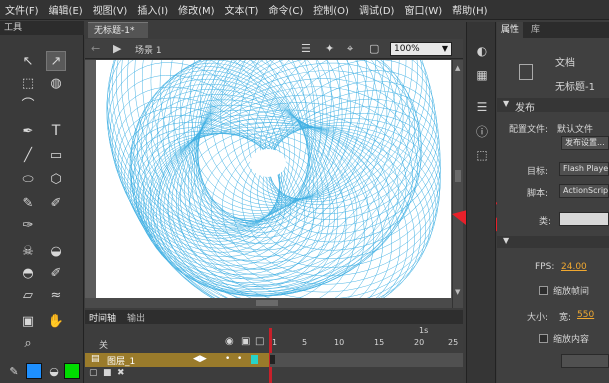 The image size is (609, 383). What do you see at coordinates (526, 72) in the screenshot?
I see `document-icon` at bounding box center [526, 72].